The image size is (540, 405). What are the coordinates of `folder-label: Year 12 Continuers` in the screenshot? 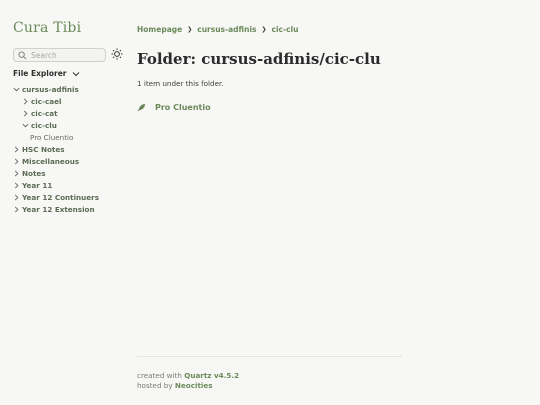 It's located at (60, 197).